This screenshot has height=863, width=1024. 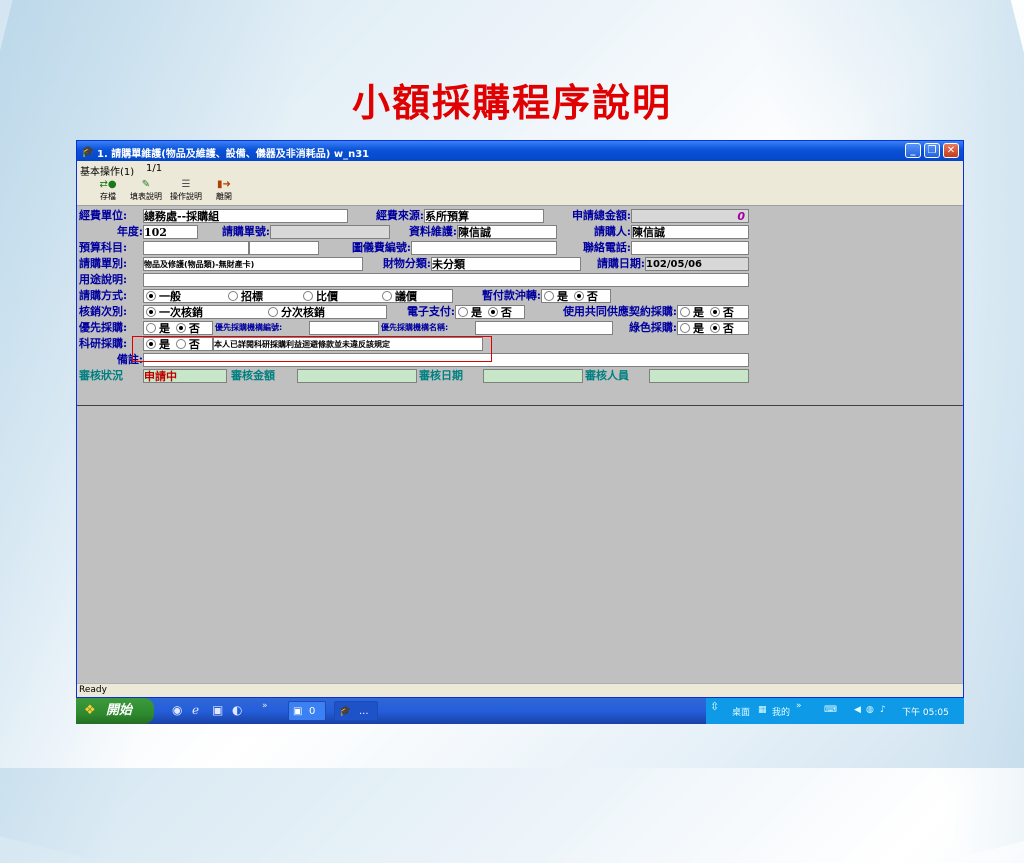 I want to click on budget-item-label: 預算科目:, so click(x=103, y=247).